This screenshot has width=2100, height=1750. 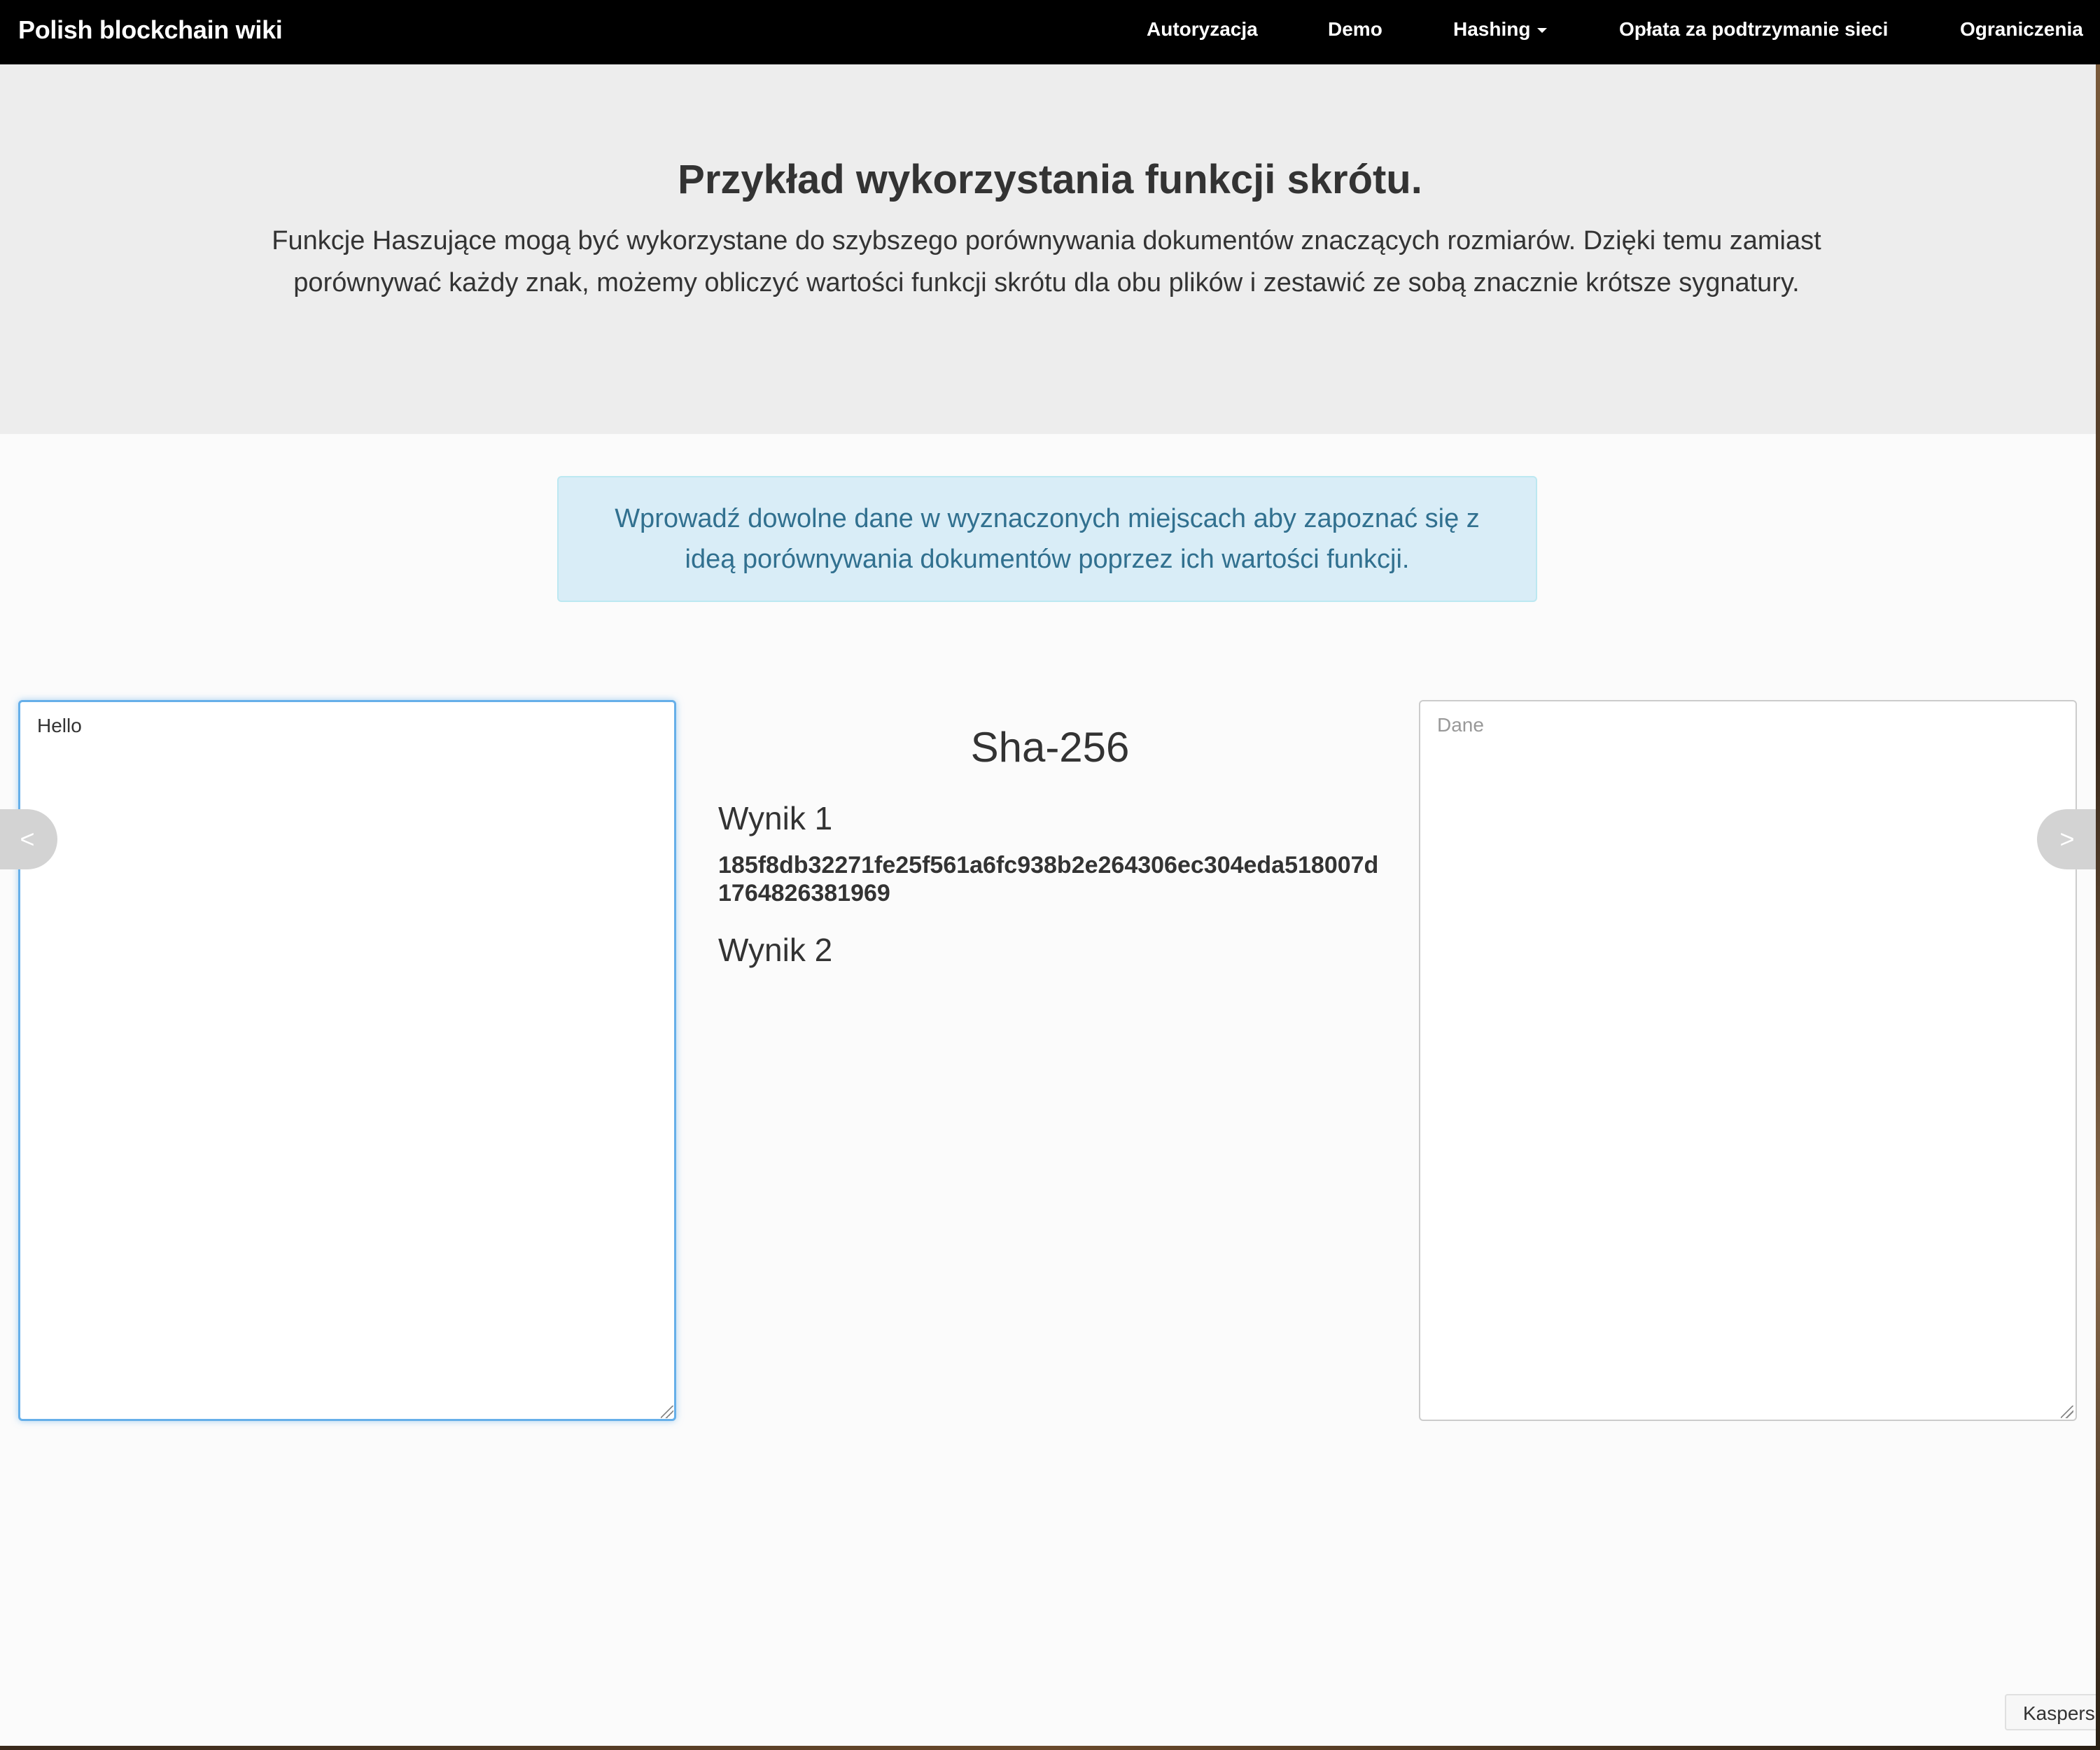 What do you see at coordinates (1050, 179) in the screenshot?
I see `page-title: Przykład wykorzystania funkcji skrótu.` at bounding box center [1050, 179].